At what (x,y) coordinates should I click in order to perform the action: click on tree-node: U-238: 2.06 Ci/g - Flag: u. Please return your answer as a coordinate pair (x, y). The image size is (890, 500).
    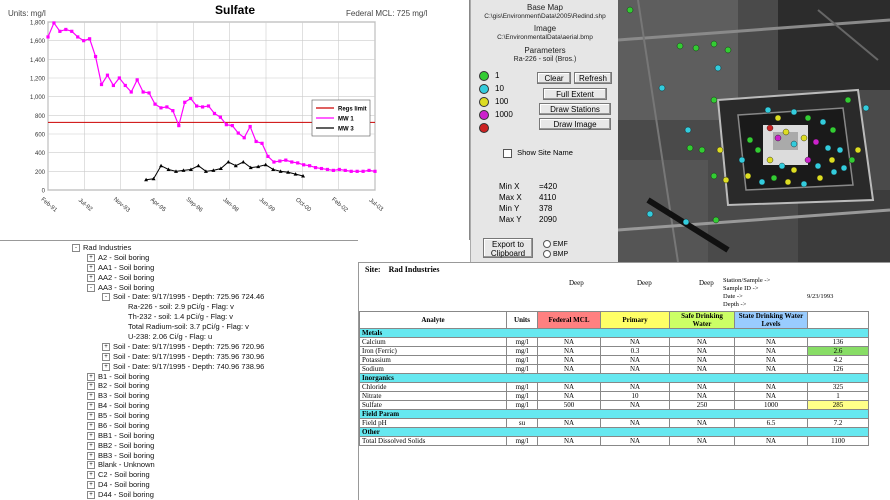
    Looking at the image, I should click on (164, 336).